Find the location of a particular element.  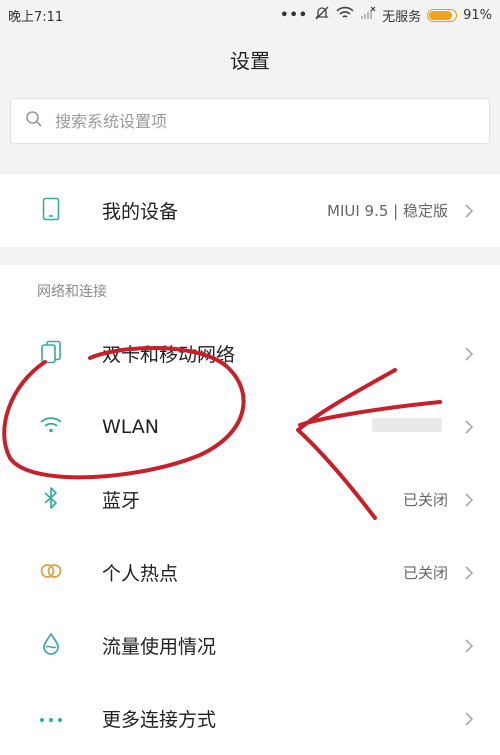

hotspot-label: 个人热点 is located at coordinates (140, 574).